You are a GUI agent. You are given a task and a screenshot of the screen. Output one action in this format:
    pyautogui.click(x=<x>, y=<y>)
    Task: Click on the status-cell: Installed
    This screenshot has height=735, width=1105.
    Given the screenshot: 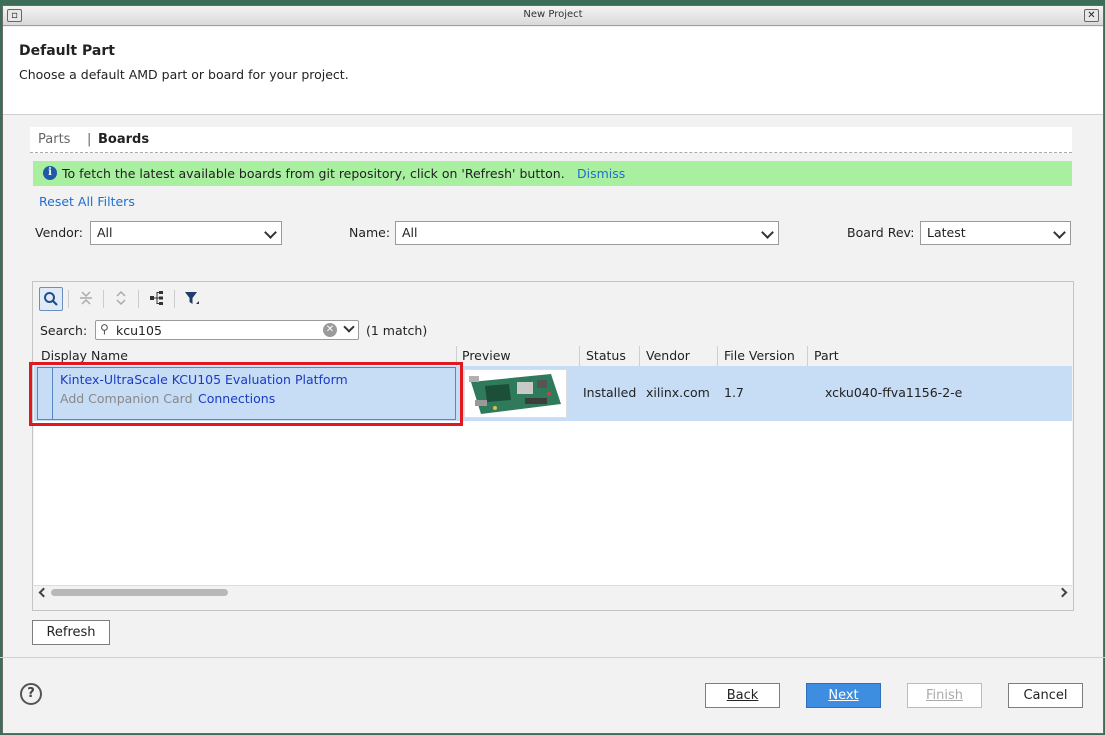 What is the action you would take?
    pyautogui.click(x=610, y=392)
    